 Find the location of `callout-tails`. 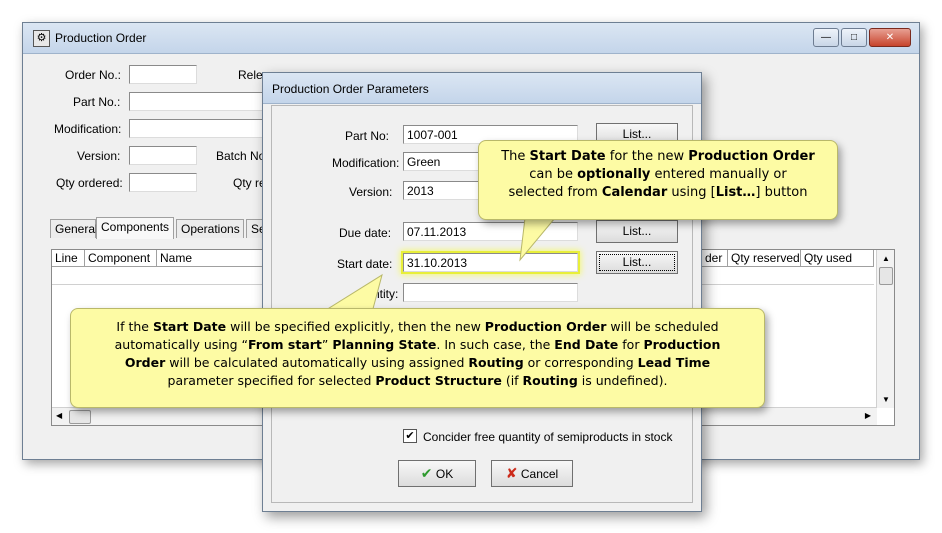

callout-tails is located at coordinates (432, 269).